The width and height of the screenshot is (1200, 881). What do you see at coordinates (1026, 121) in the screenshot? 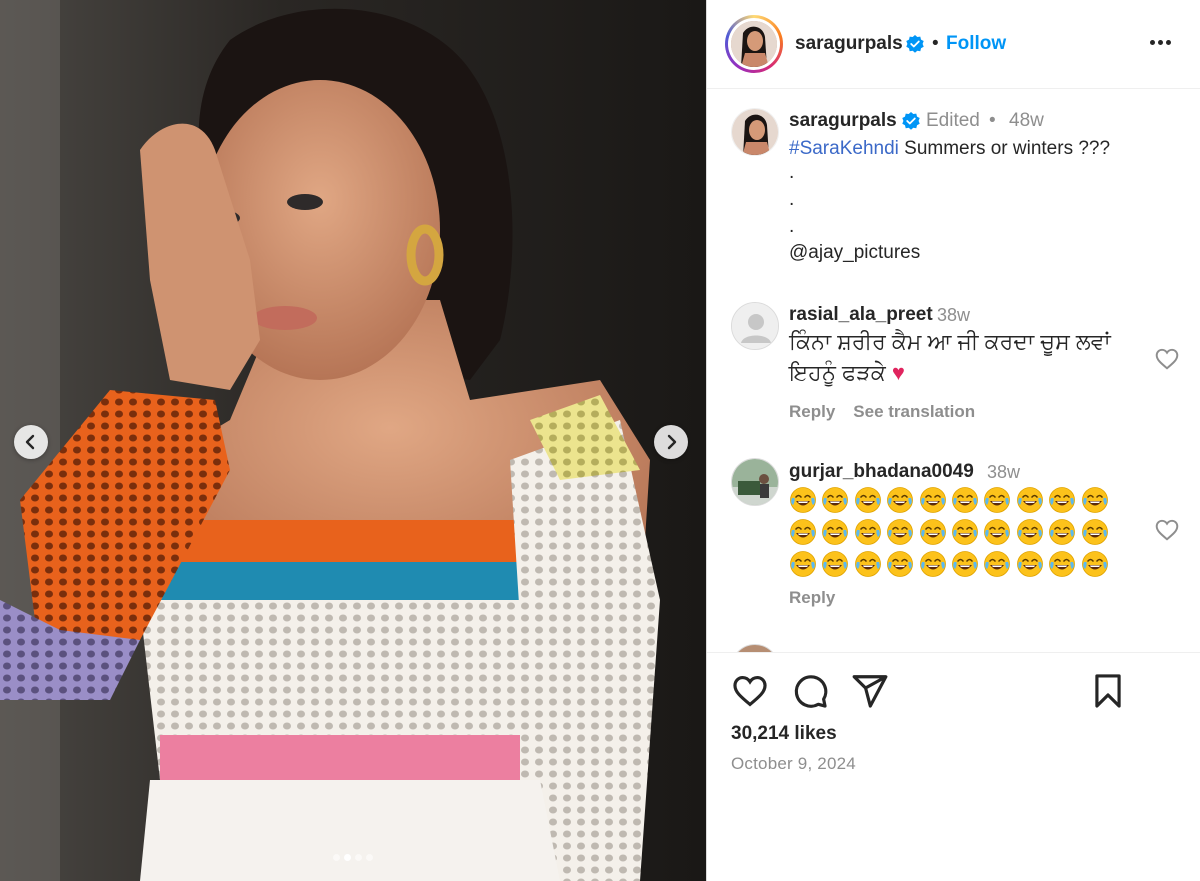
I see `caption-timestamp: 48w` at bounding box center [1026, 121].